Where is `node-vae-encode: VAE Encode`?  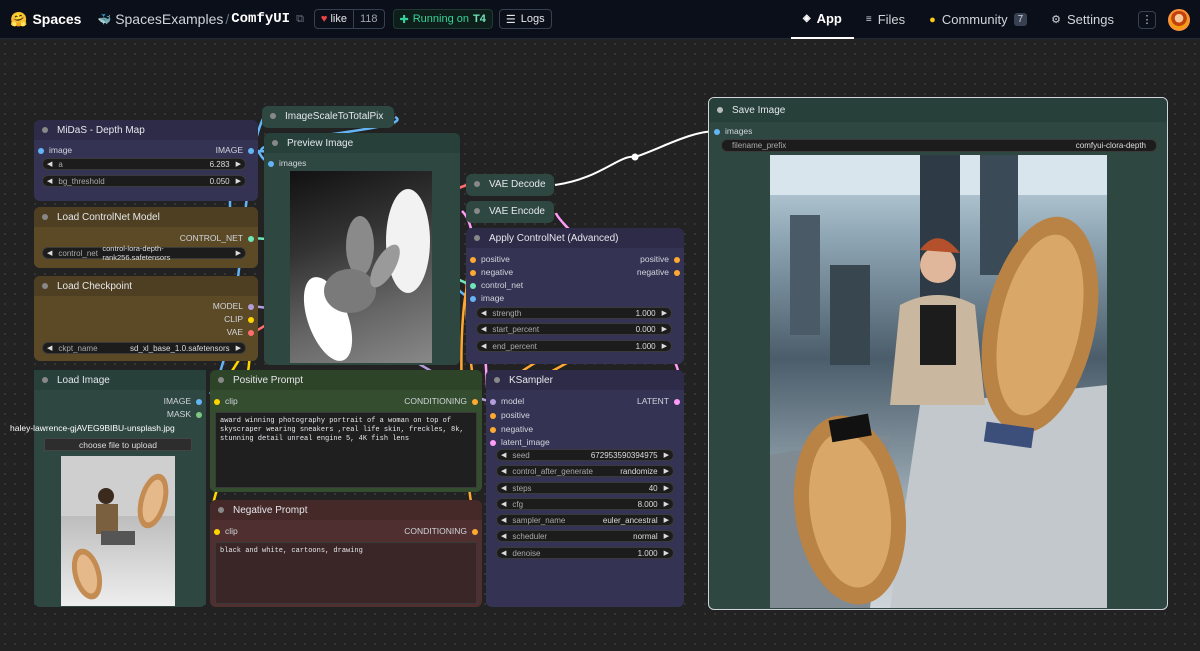 node-vae-encode: VAE Encode is located at coordinates (510, 212).